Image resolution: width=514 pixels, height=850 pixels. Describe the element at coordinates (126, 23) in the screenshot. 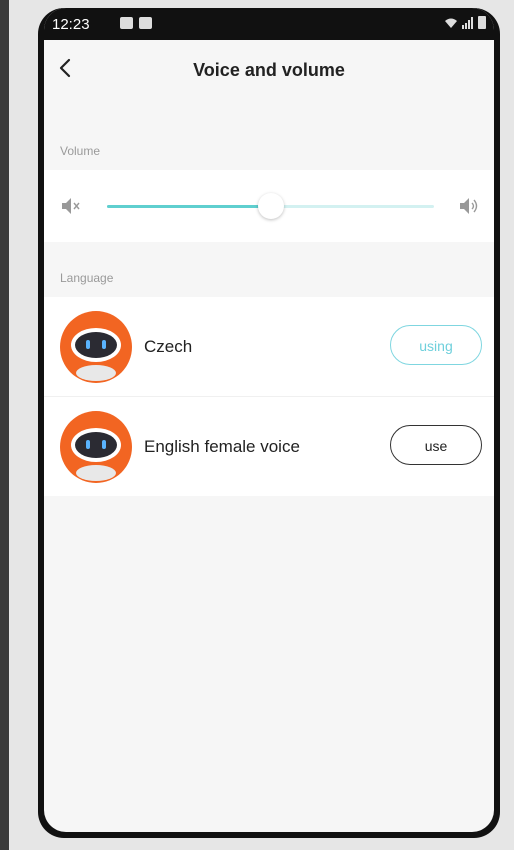

I see `image-notification-icon` at that location.